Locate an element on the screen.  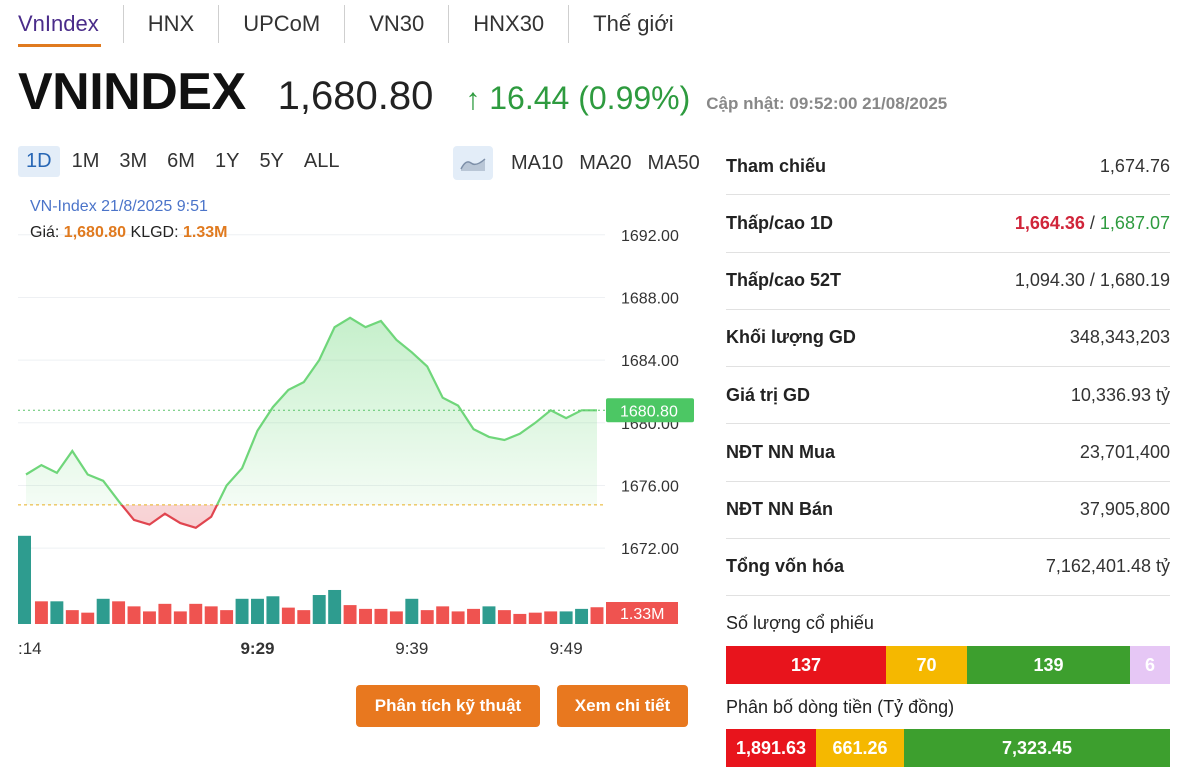
tab-vn30: VN30 is located at coordinates (397, 24).